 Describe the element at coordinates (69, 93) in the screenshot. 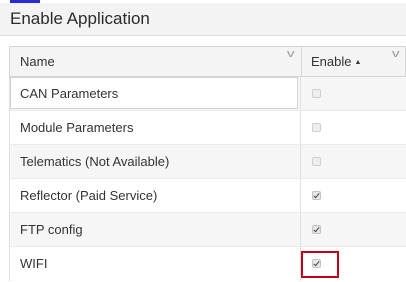

I see `row-name: CAN Parameters` at that location.